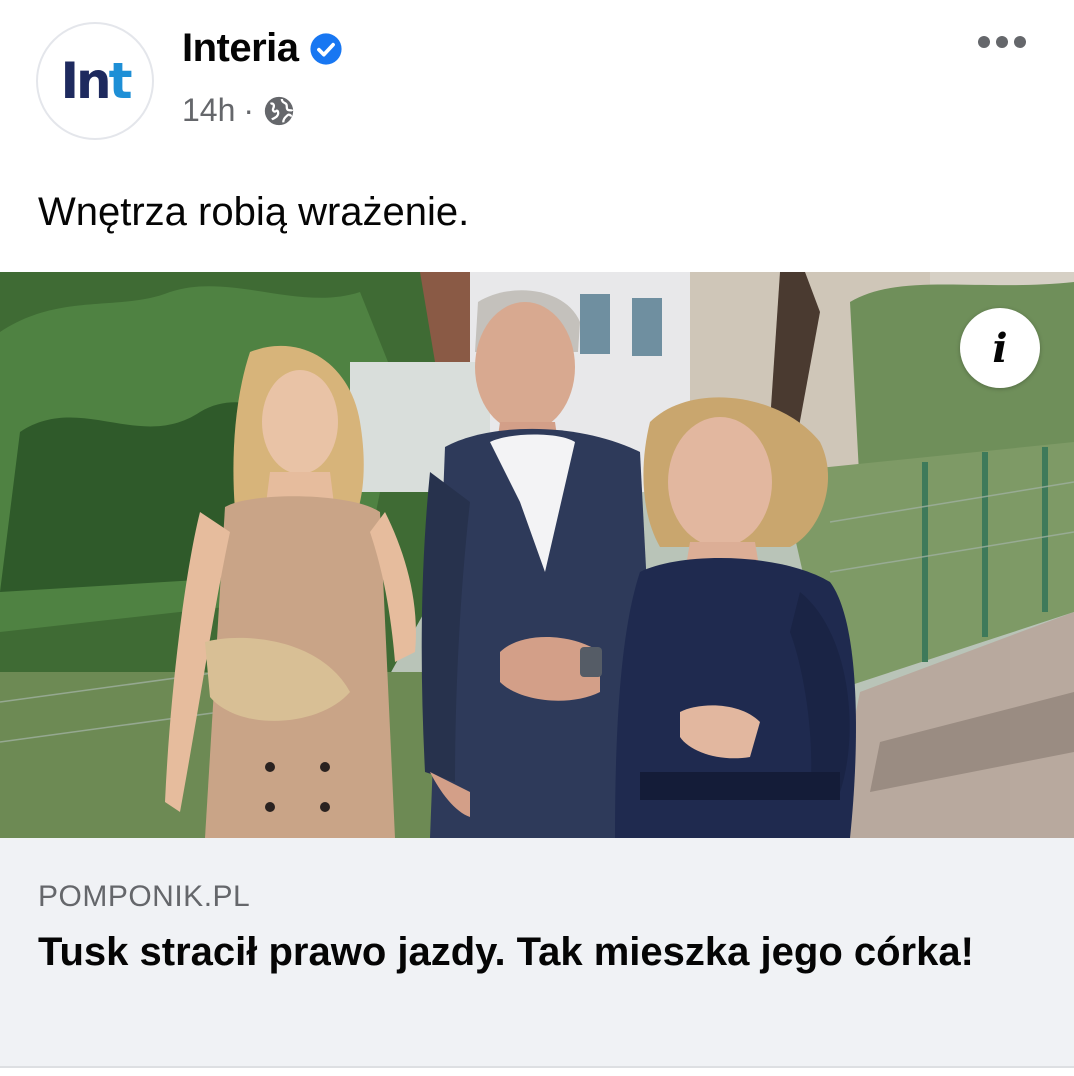 The width and height of the screenshot is (1074, 1076). What do you see at coordinates (279, 111) in the screenshot?
I see `globe-icon` at bounding box center [279, 111].